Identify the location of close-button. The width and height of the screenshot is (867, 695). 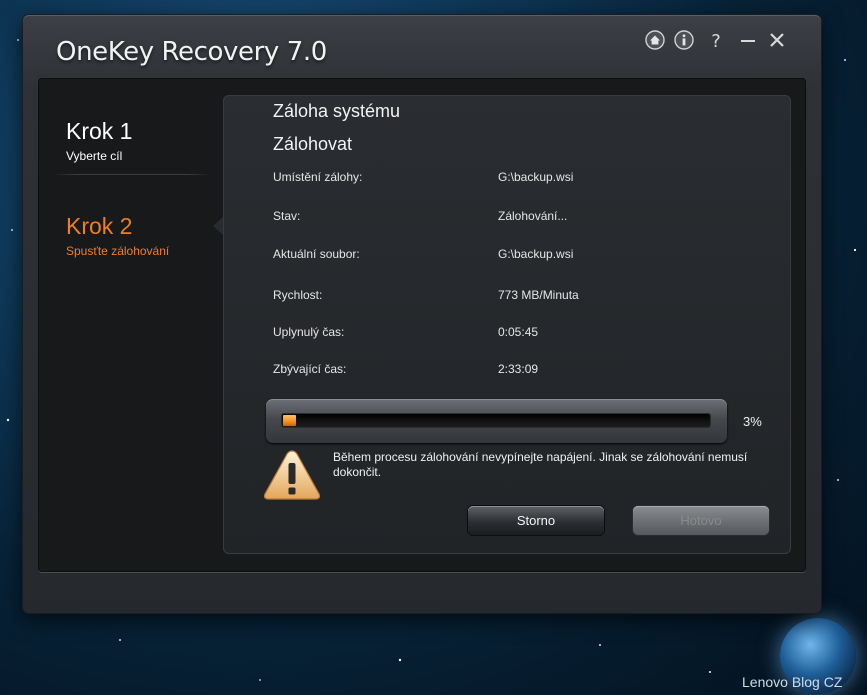
(777, 40).